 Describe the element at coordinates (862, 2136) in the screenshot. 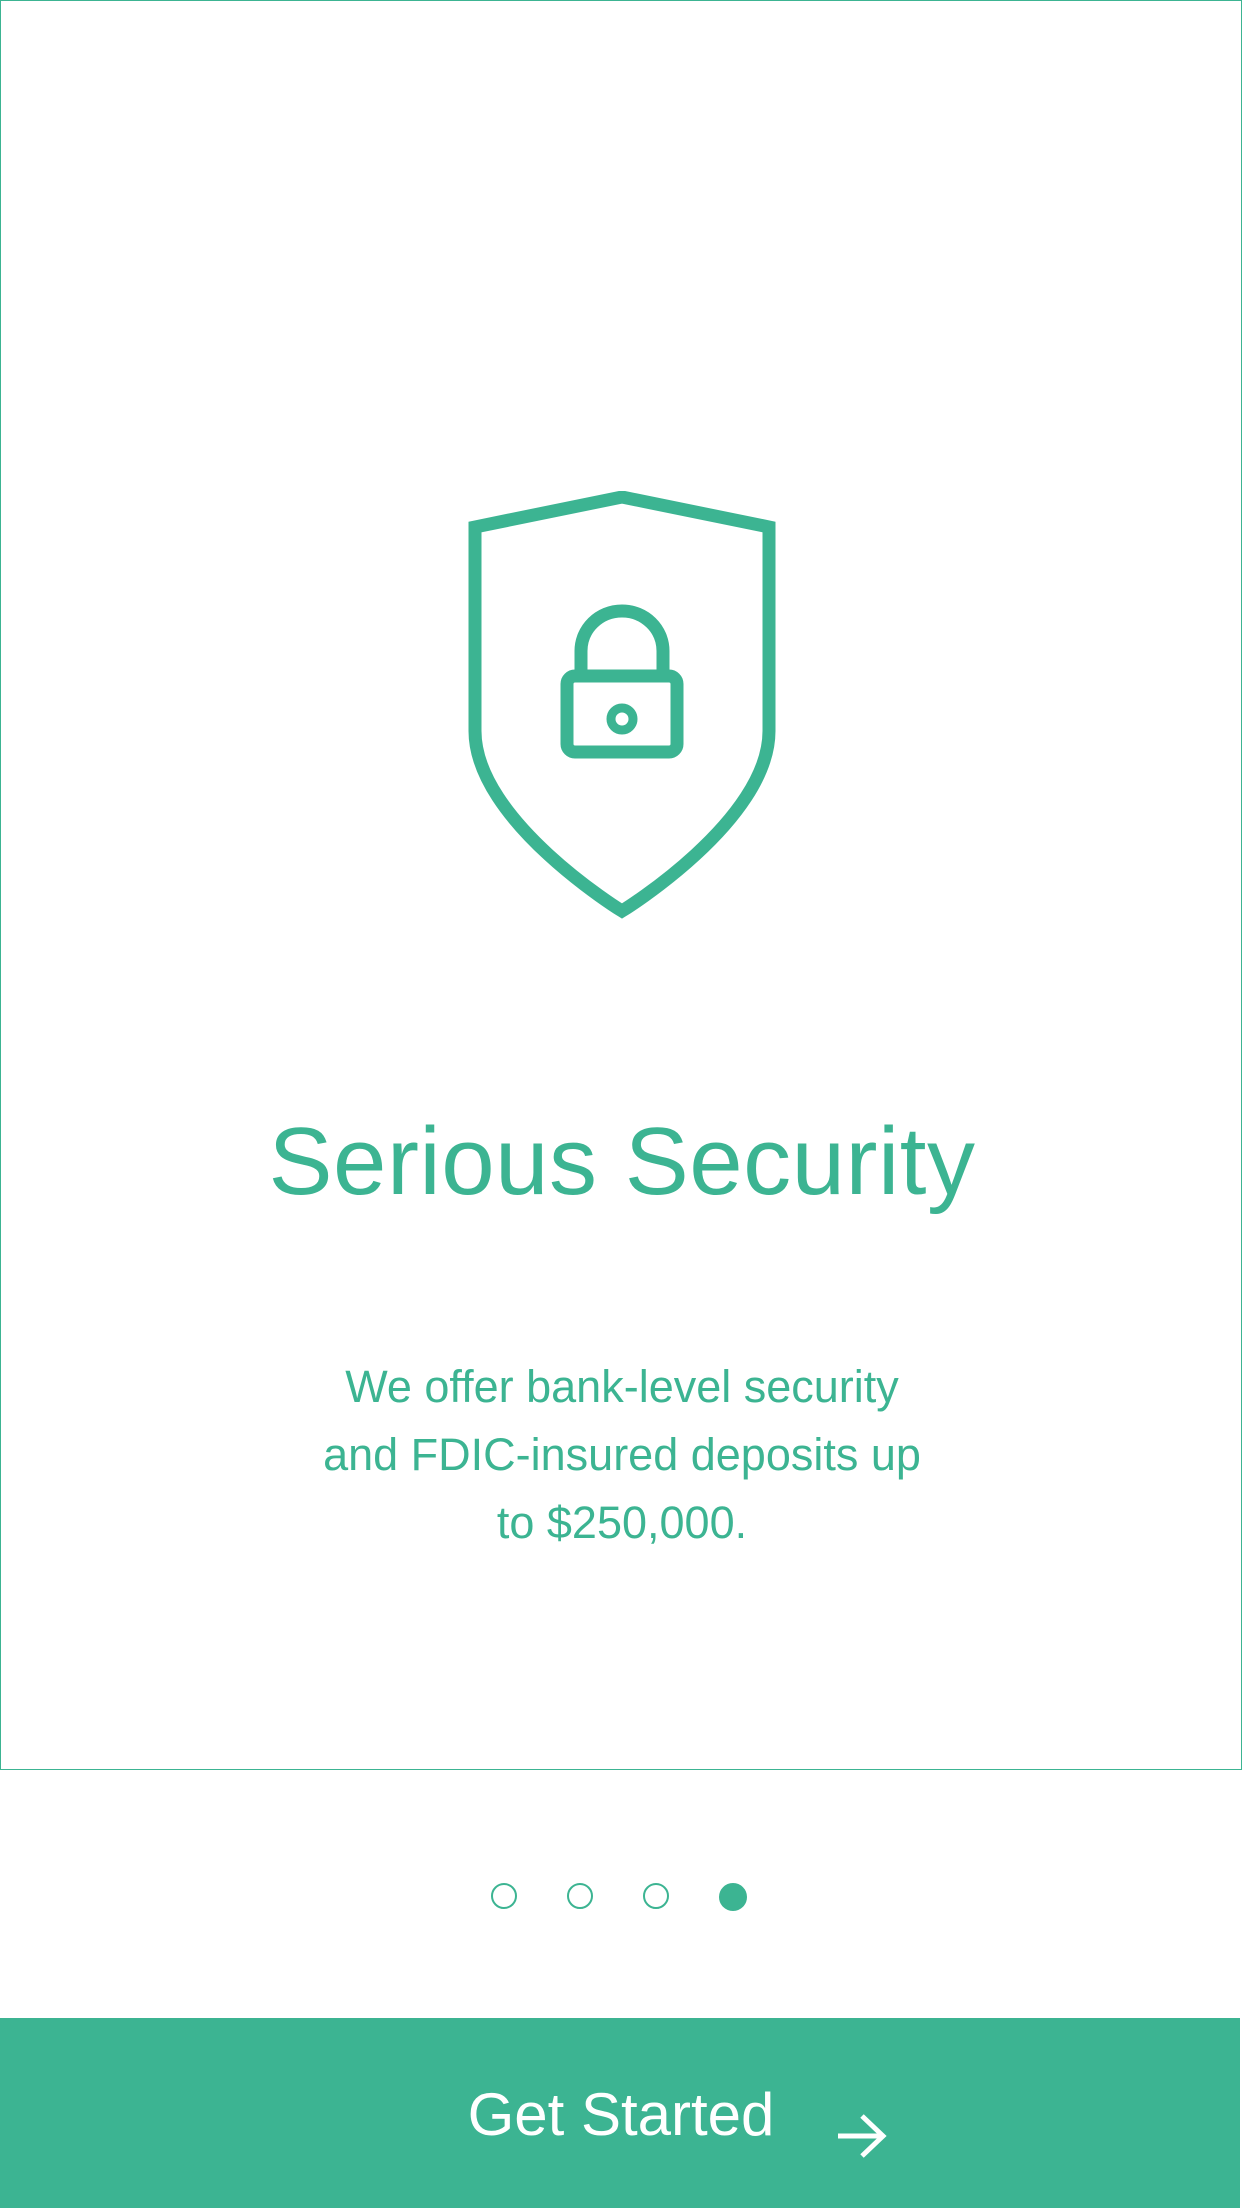

I see `arrow-right-icon` at that location.